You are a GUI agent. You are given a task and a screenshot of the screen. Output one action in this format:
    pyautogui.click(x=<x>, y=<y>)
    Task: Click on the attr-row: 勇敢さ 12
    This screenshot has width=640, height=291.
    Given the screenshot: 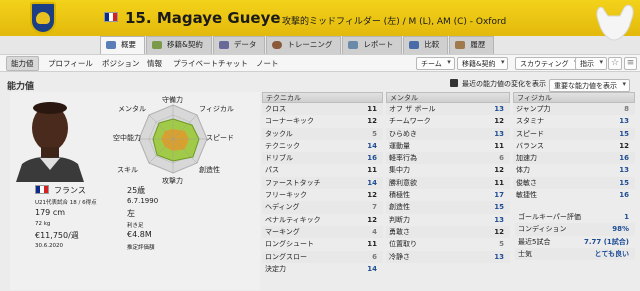 What is the action you would take?
    pyautogui.click(x=448, y=232)
    